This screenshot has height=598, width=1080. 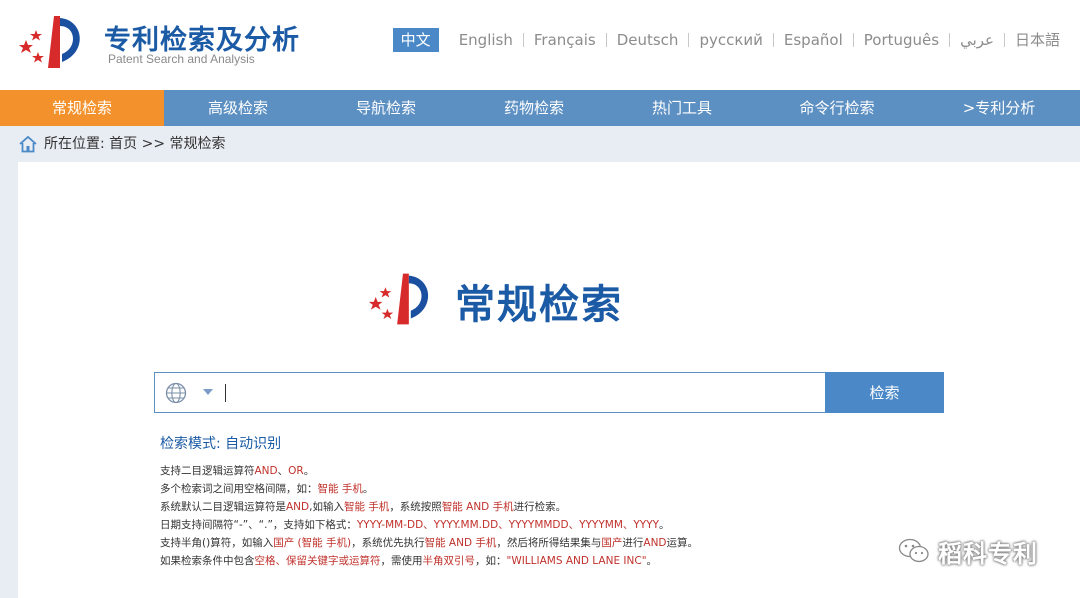 I want to click on nav-item: 命令行检索, so click(x=837, y=108).